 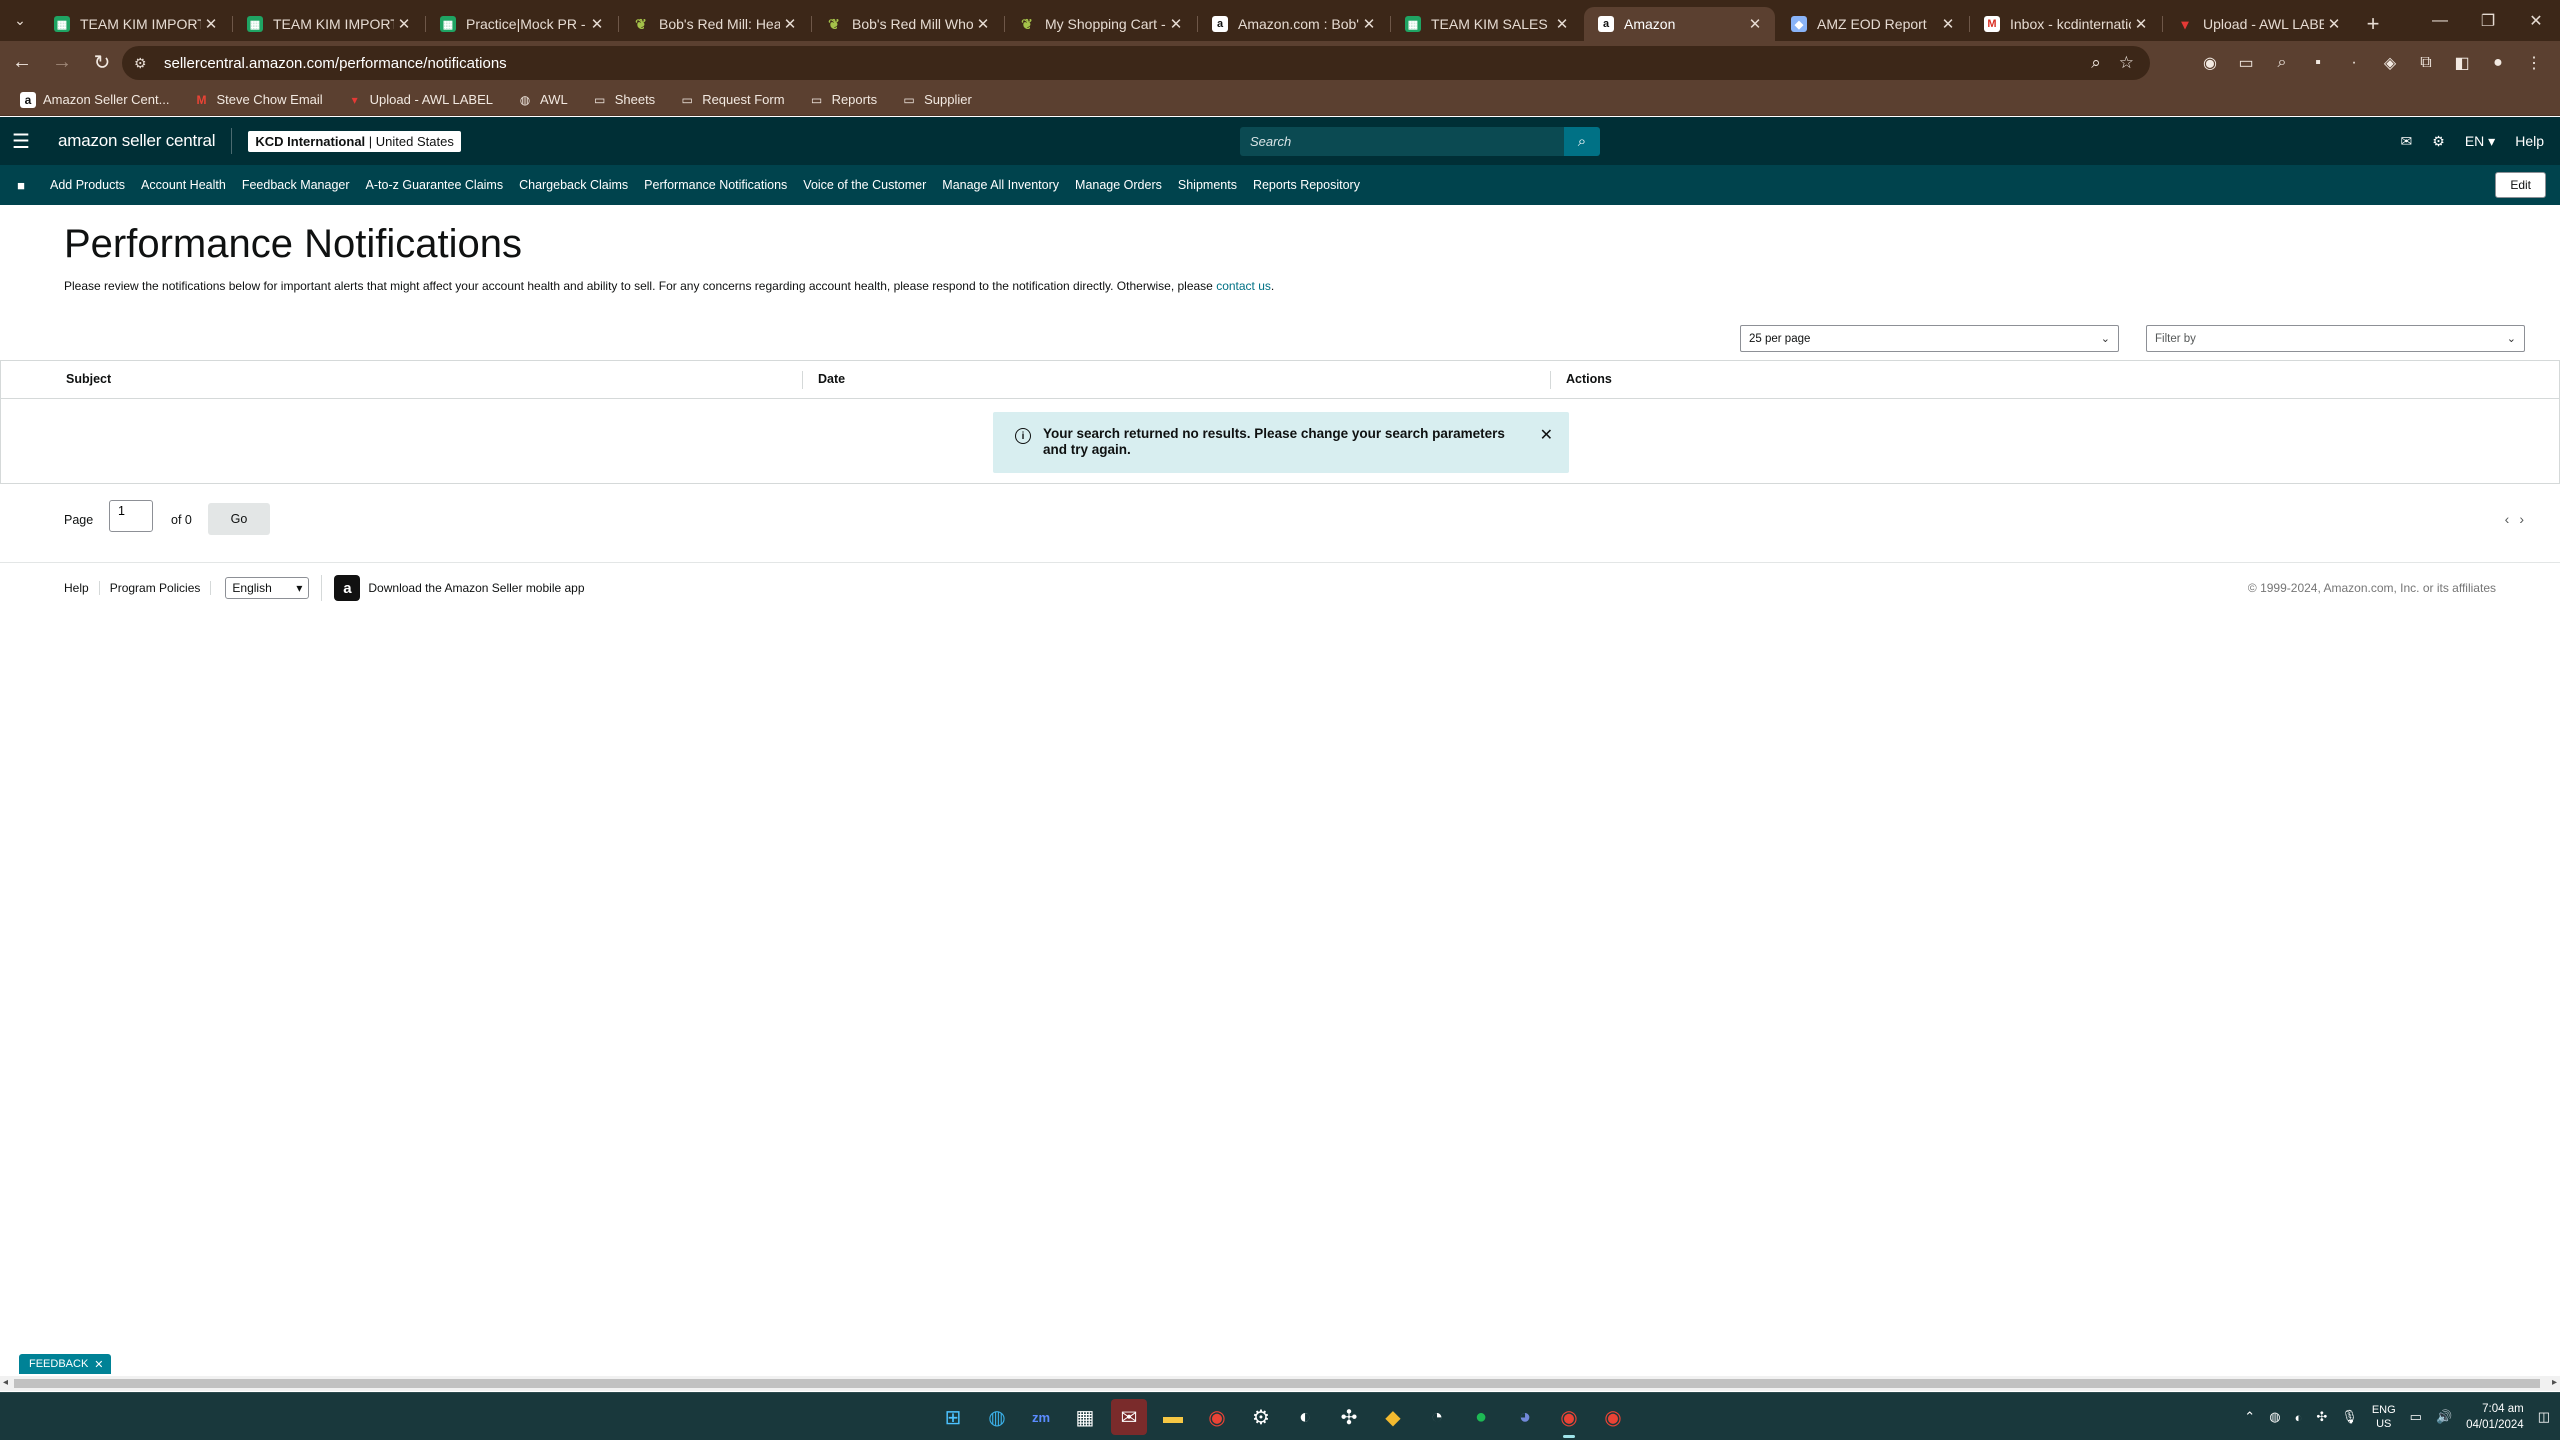 I want to click on extensions-puzzle-icon: ⧉, so click(x=2426, y=63).